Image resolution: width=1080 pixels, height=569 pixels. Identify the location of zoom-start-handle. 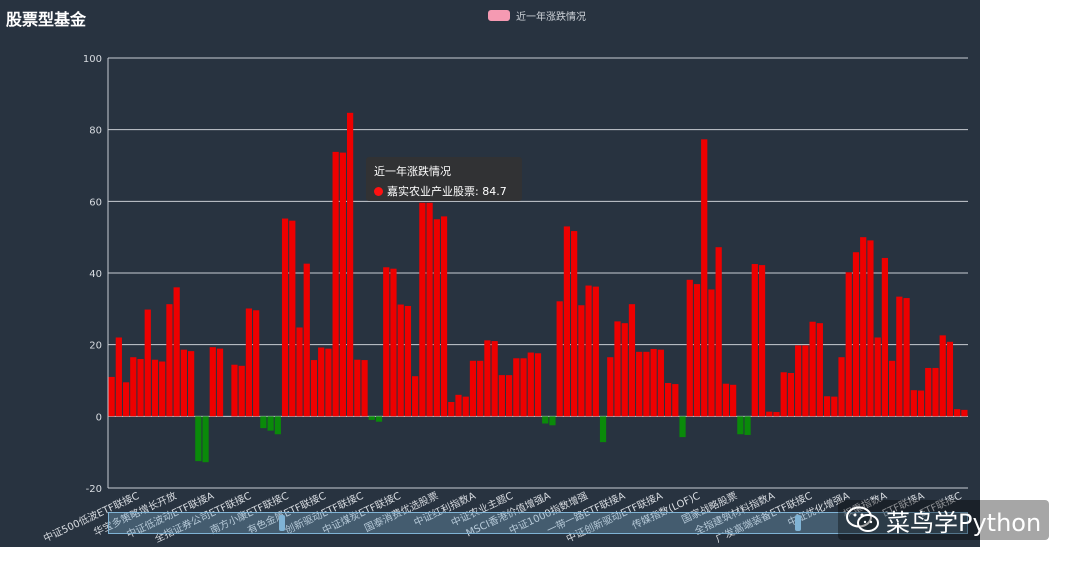
(282, 523).